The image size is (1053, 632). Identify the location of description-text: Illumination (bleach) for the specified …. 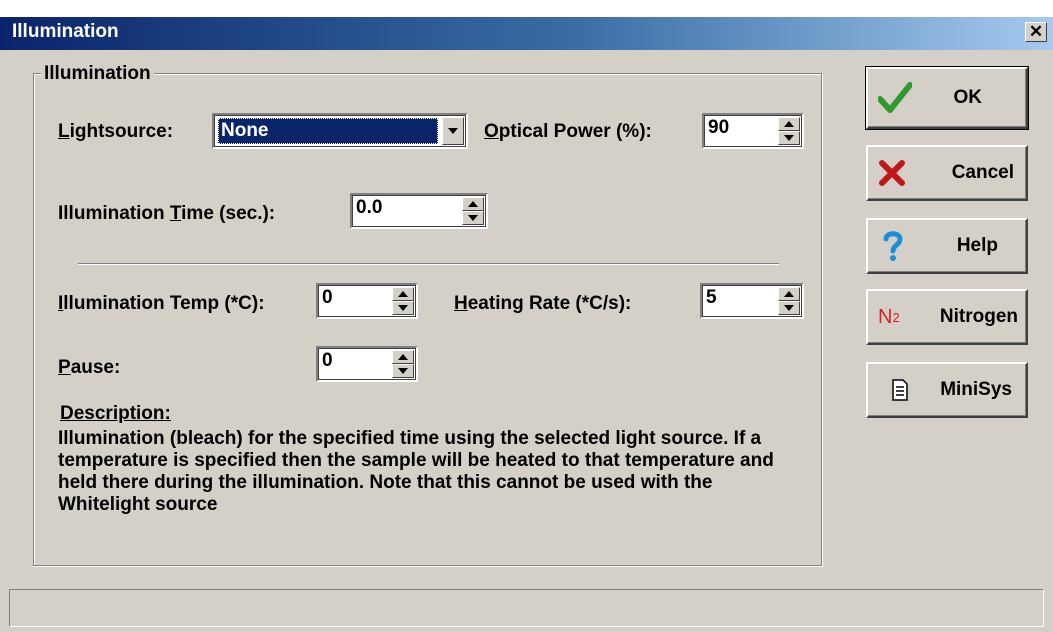
(416, 471).